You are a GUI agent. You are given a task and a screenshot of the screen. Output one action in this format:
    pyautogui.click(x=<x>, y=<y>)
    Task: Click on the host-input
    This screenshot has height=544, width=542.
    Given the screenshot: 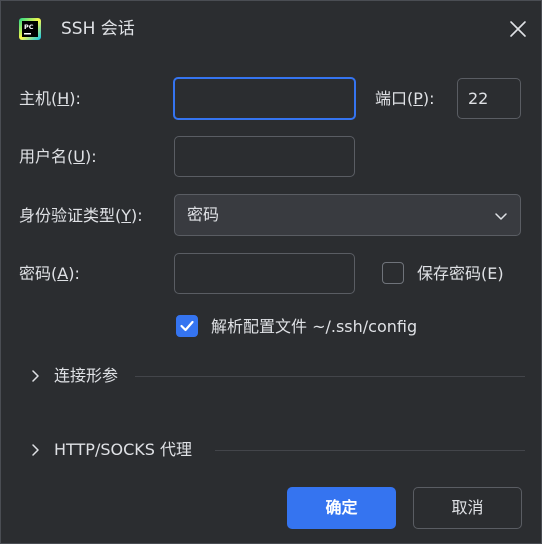 What is the action you would take?
    pyautogui.click(x=264, y=98)
    